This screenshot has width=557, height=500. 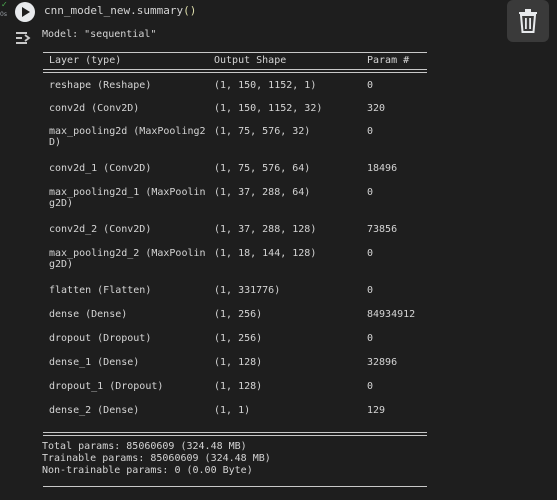 What do you see at coordinates (376, 108) in the screenshot?
I see `row-param: 320` at bounding box center [376, 108].